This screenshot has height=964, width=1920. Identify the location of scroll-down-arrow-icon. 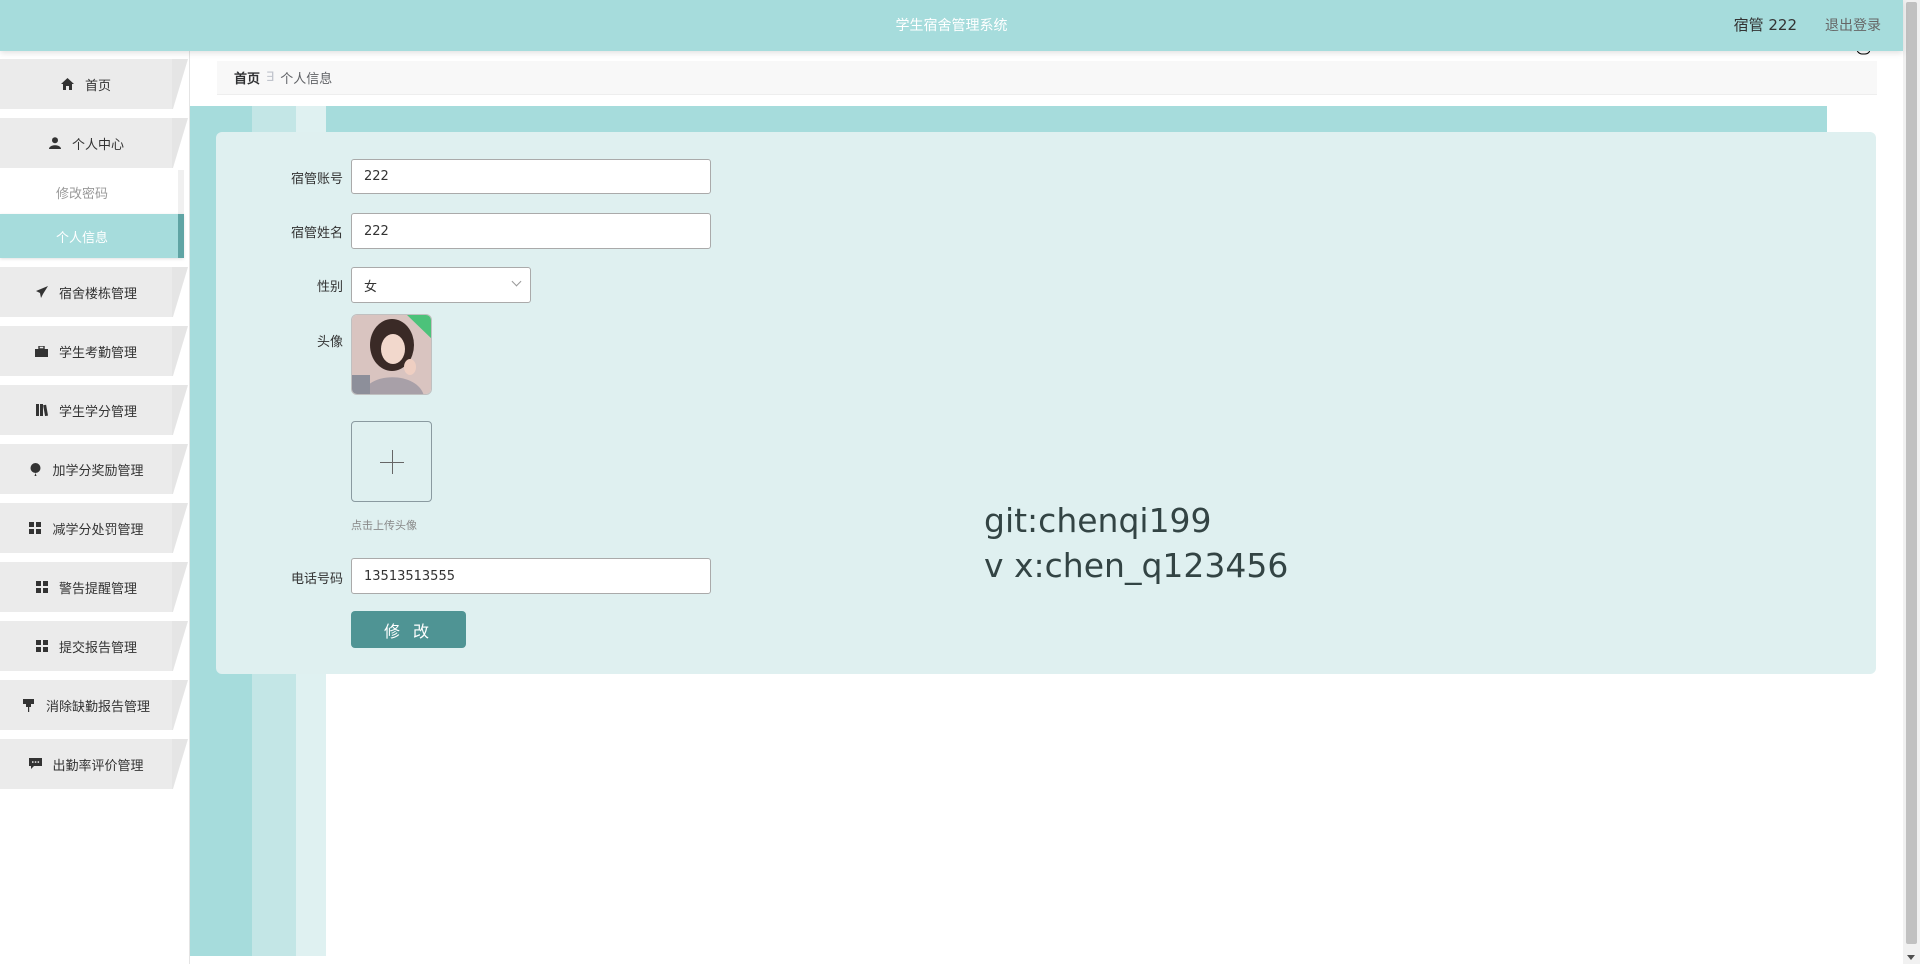
(1911, 957).